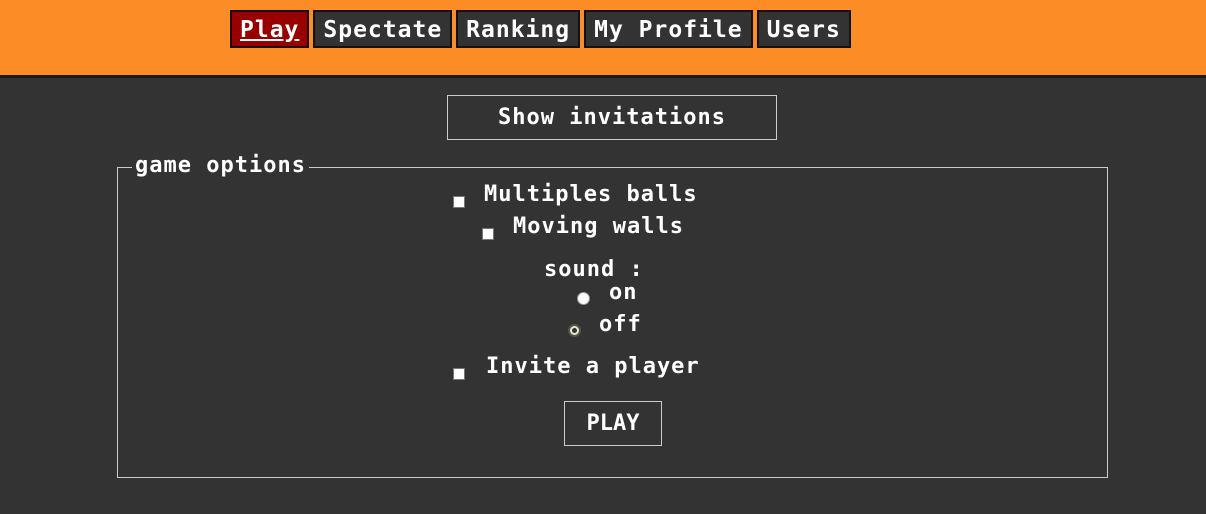 The width and height of the screenshot is (1206, 514). What do you see at coordinates (668, 29) in the screenshot?
I see `nav-my-profile: My Profile` at bounding box center [668, 29].